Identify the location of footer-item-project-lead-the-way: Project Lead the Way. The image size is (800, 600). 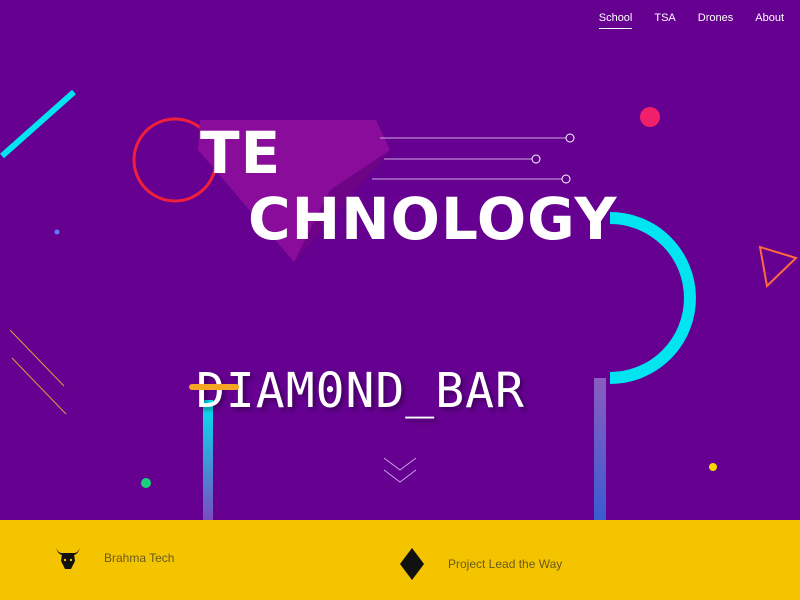
(480, 564).